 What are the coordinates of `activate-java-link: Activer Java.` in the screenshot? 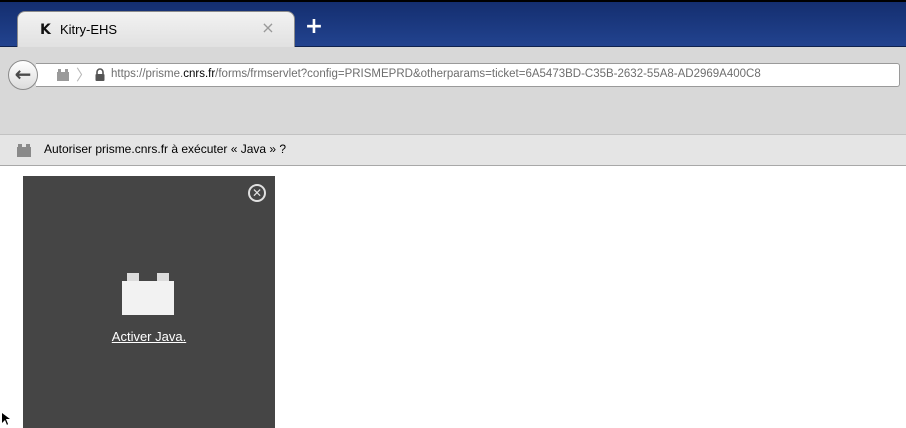 It's located at (149, 336).